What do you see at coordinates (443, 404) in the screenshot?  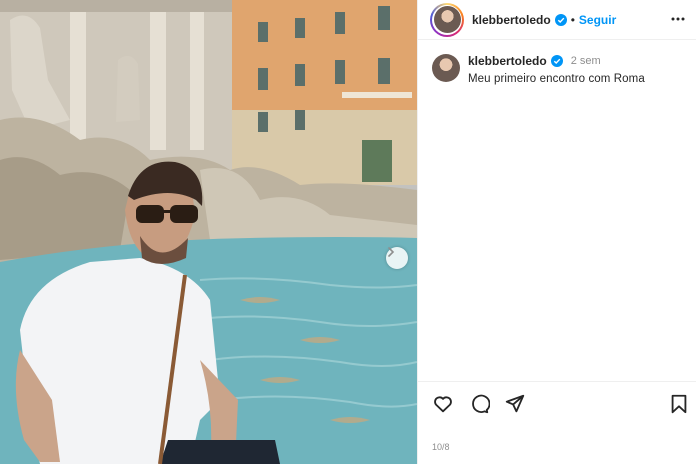 I see `heart-icon` at bounding box center [443, 404].